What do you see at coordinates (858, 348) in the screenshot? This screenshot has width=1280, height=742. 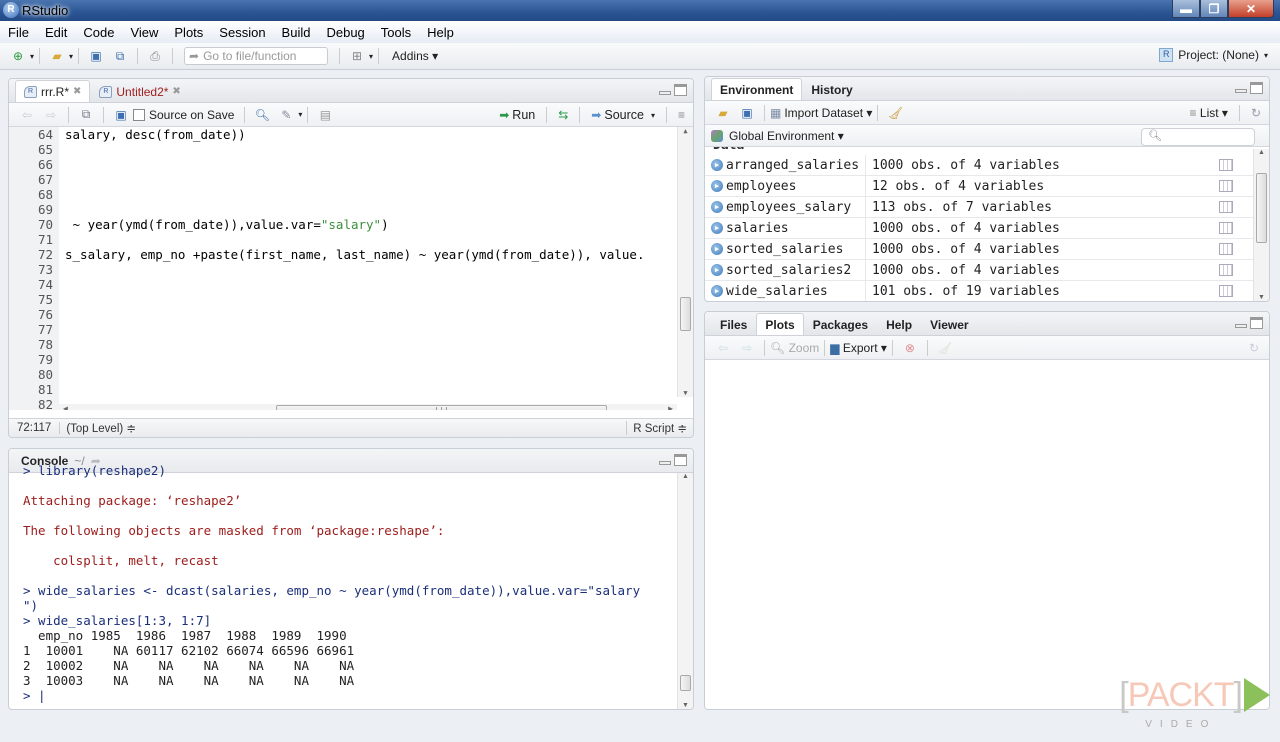 I see `export-button: ▆ Export ▾` at bounding box center [858, 348].